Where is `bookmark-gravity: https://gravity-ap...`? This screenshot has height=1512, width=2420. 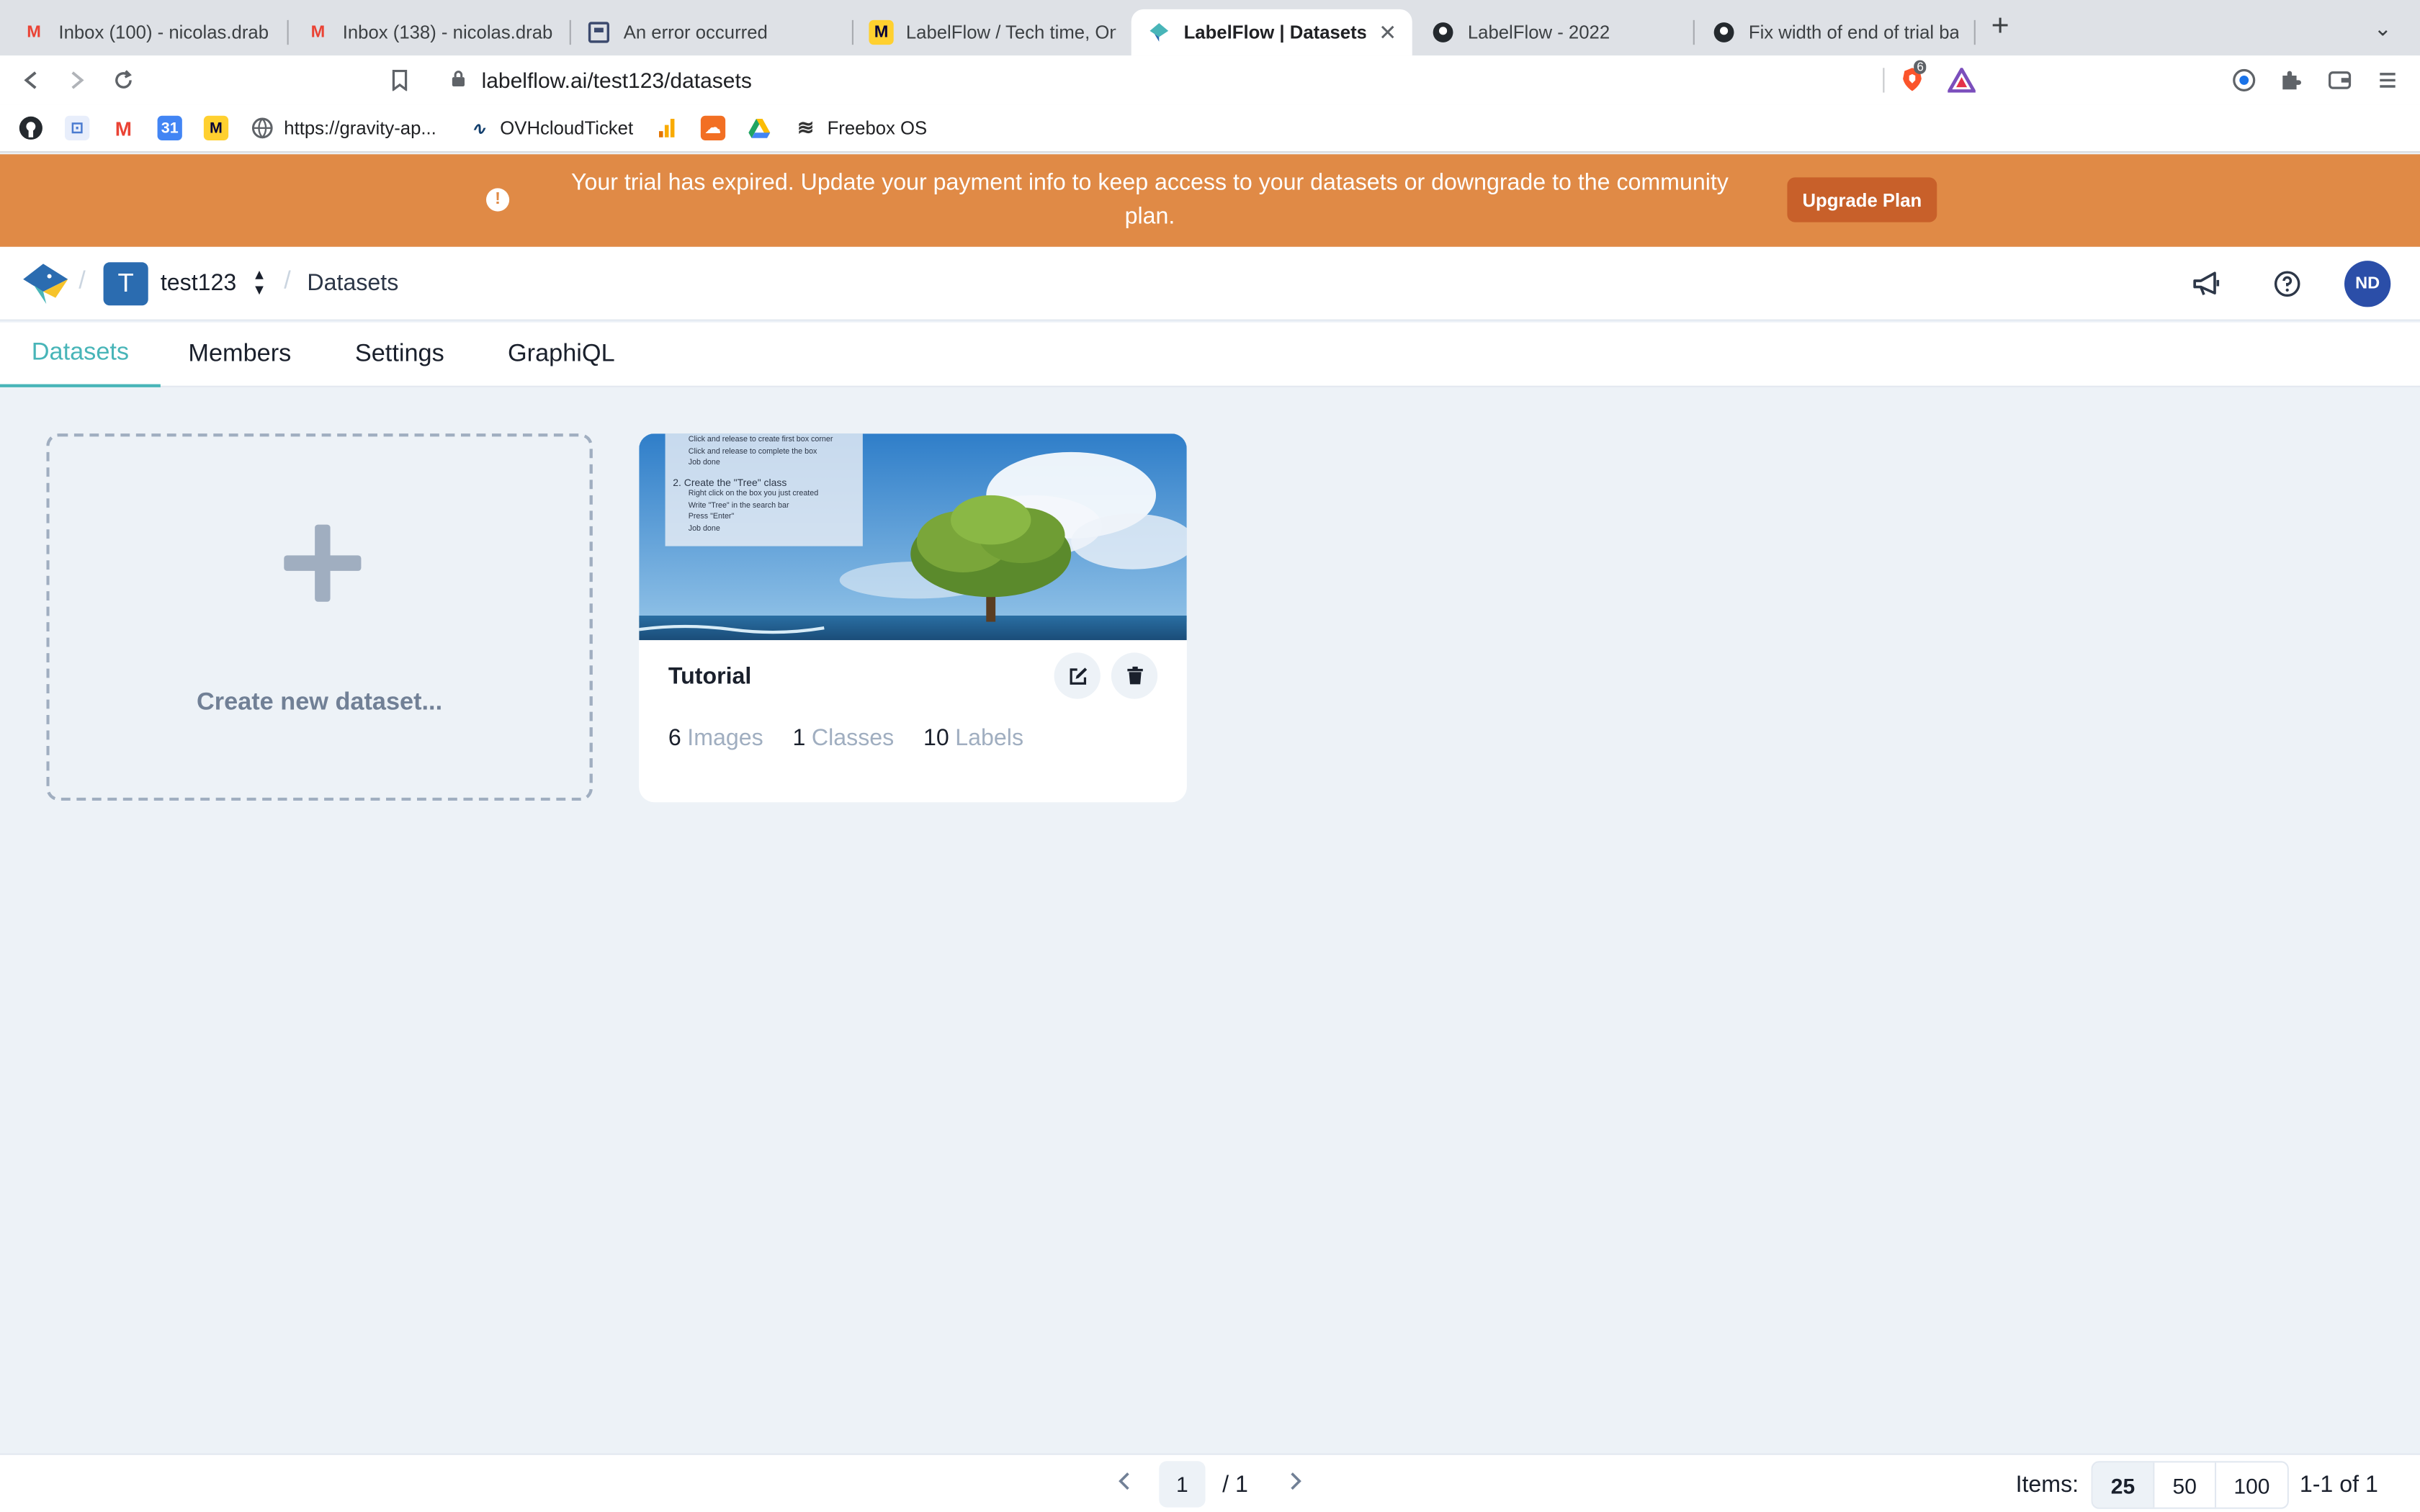
bookmark-gravity: https://gravity-ap... is located at coordinates (343, 128).